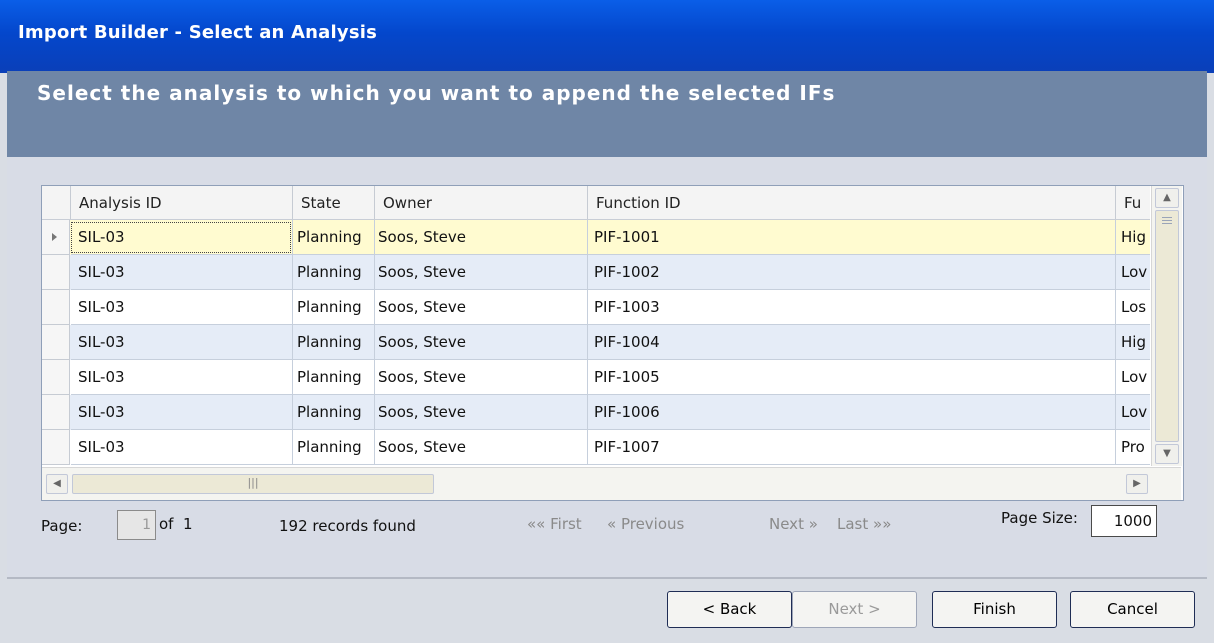 The height and width of the screenshot is (643, 1214). Describe the element at coordinates (57, 484) in the screenshot. I see `scroll-left-icon: ◀` at that location.